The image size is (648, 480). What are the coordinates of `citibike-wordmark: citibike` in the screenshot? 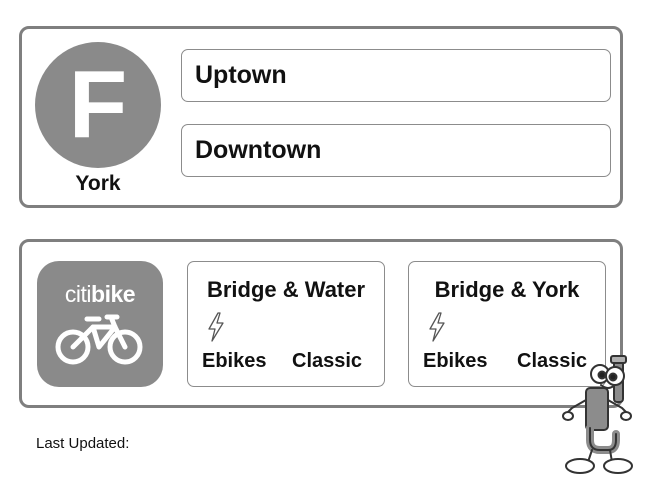 It's located at (100, 294).